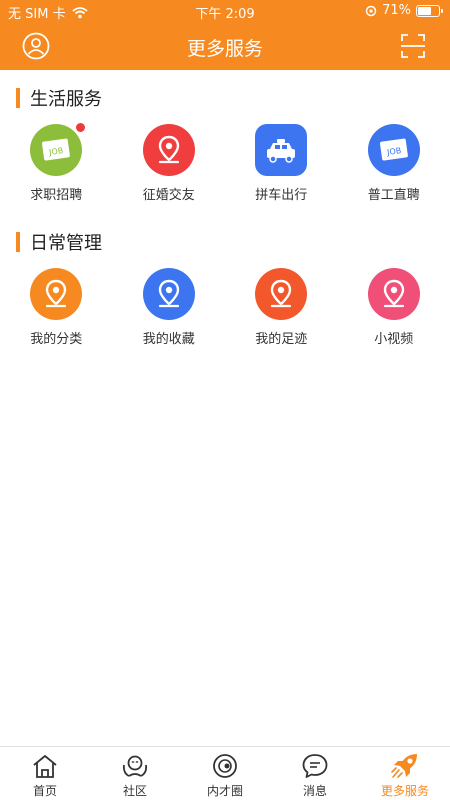 This screenshot has height=800, width=450. I want to click on service-label: 我的足迹, so click(281, 339).